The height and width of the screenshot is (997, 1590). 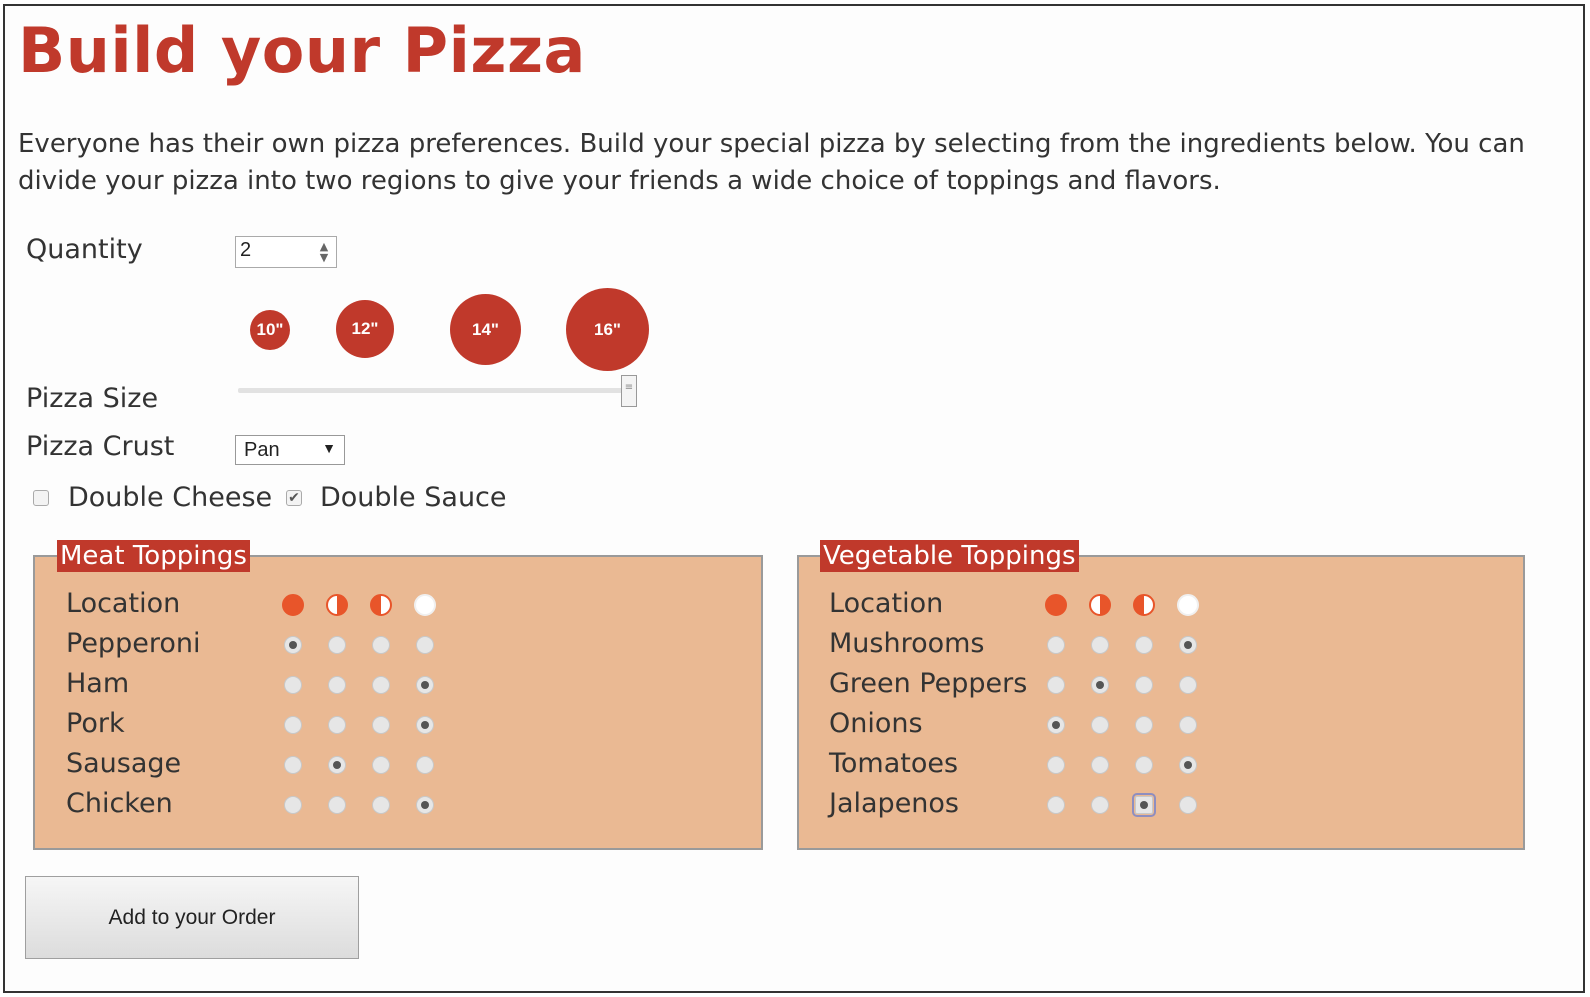 What do you see at coordinates (41, 498) in the screenshot?
I see `double-cheese-checkbox` at bounding box center [41, 498].